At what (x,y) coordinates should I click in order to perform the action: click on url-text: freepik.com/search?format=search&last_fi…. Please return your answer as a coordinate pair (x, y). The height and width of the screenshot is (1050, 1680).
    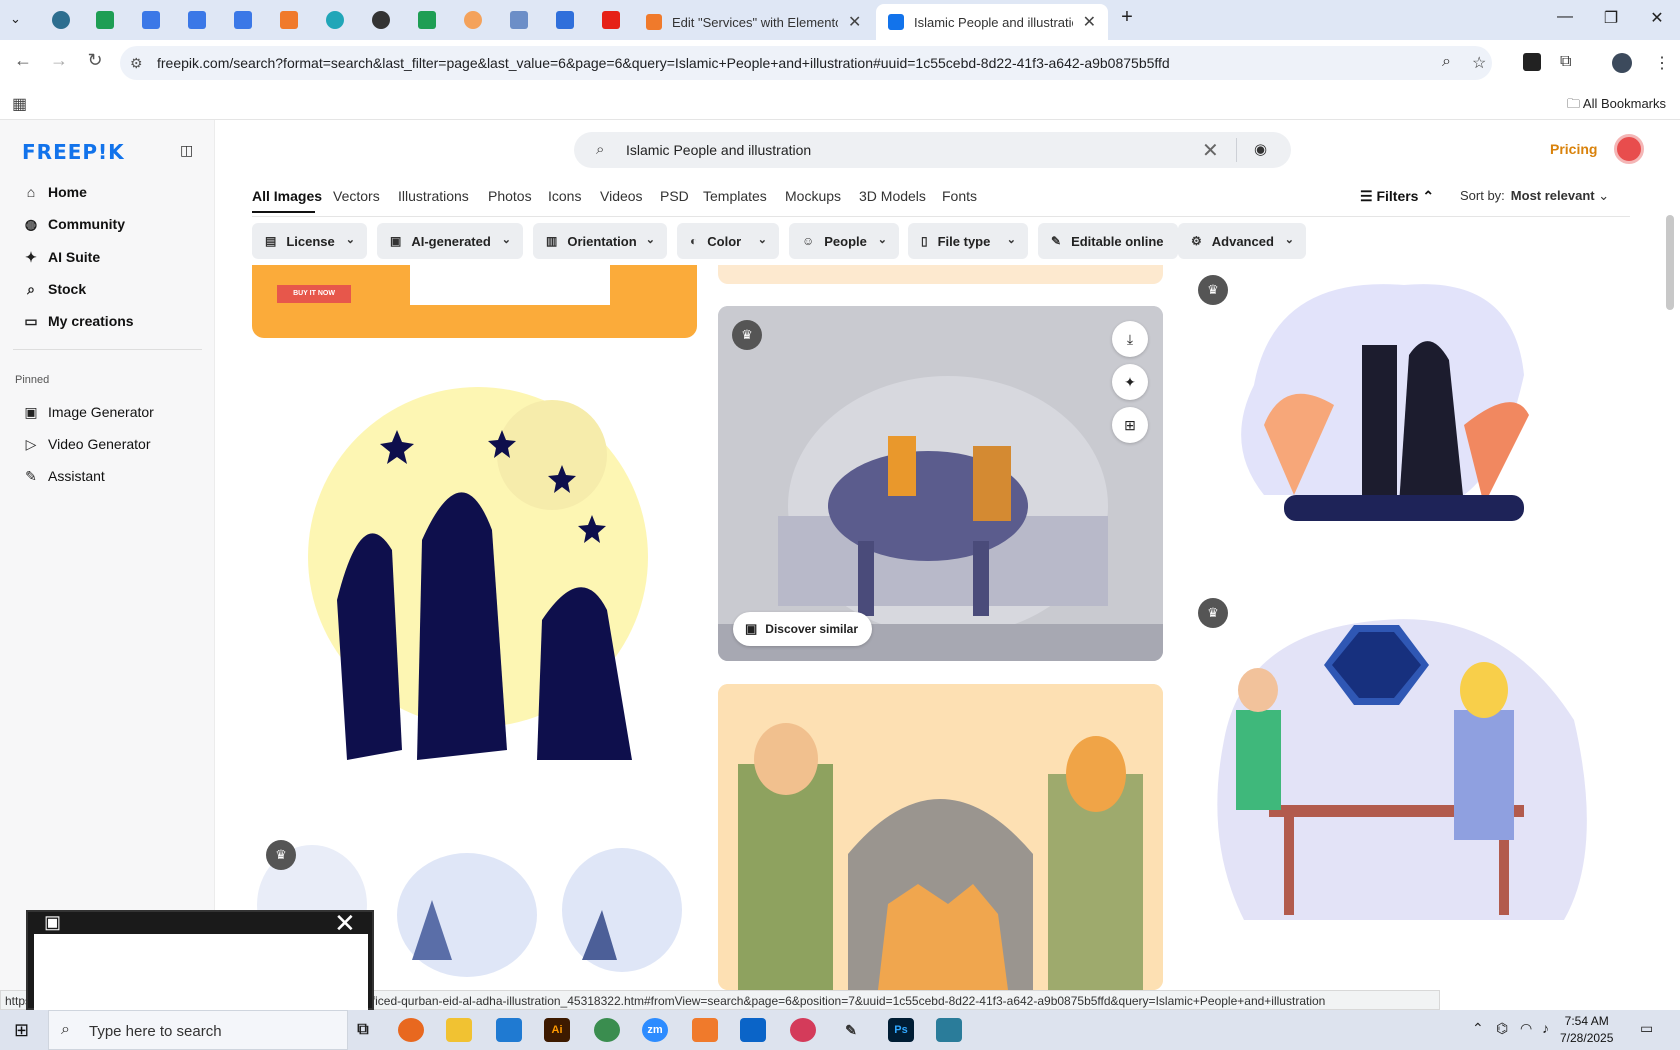
    Looking at the image, I should click on (663, 63).